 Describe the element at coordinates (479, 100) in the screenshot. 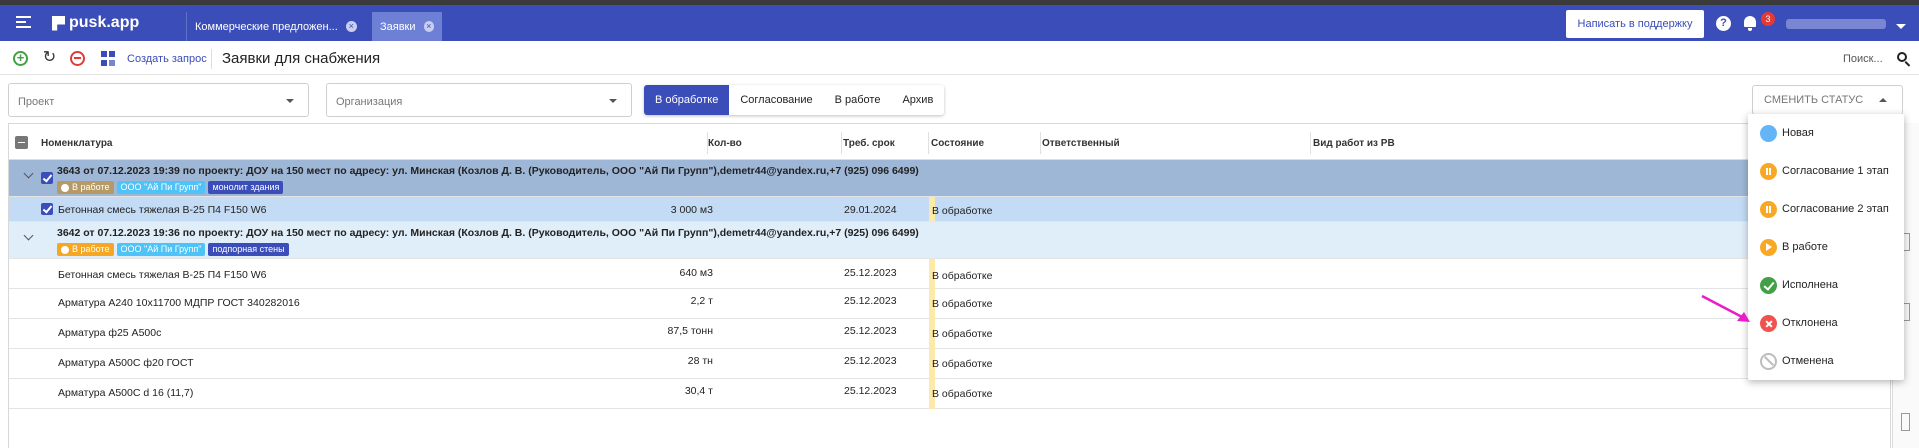

I see `organization-select: Организация` at that location.